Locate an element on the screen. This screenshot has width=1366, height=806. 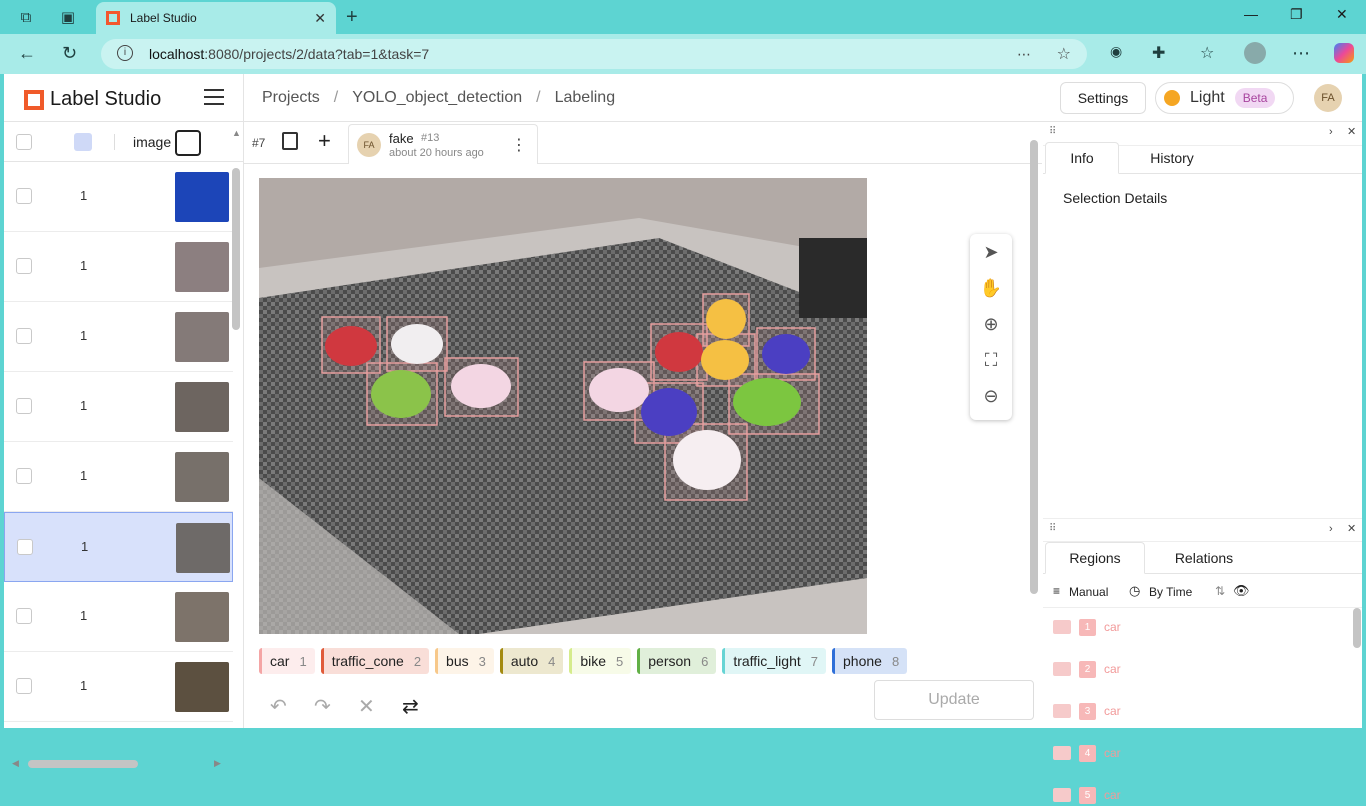
settings-button: Settings is located at coordinates (1103, 98).